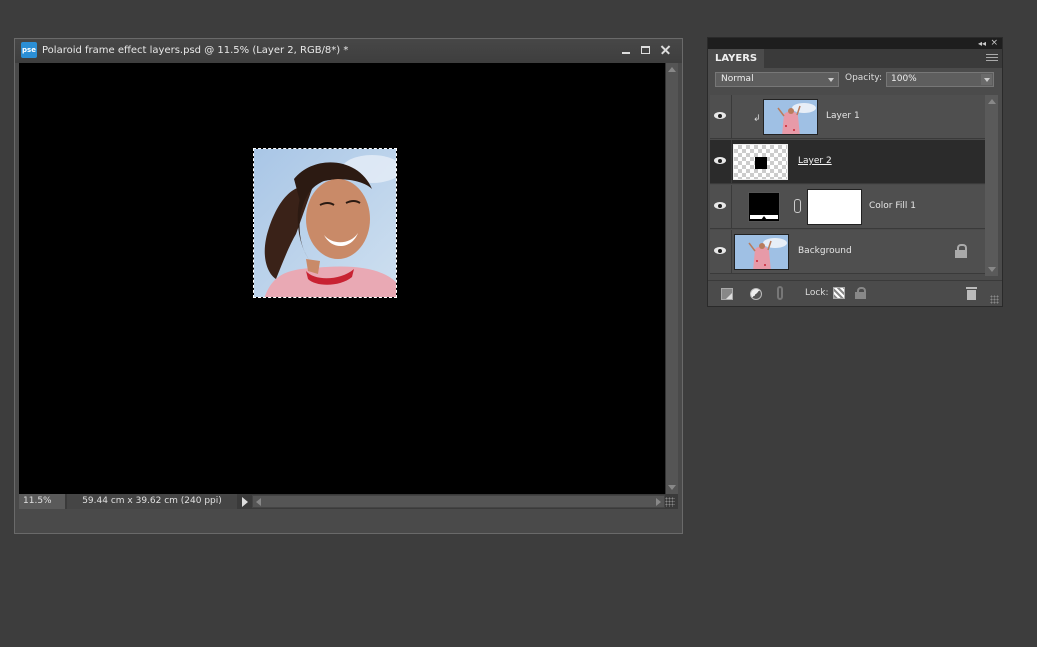 This screenshot has height=647, width=1037. Describe the element at coordinates (994, 43) in the screenshot. I see `close-panel-icon: ×` at that location.